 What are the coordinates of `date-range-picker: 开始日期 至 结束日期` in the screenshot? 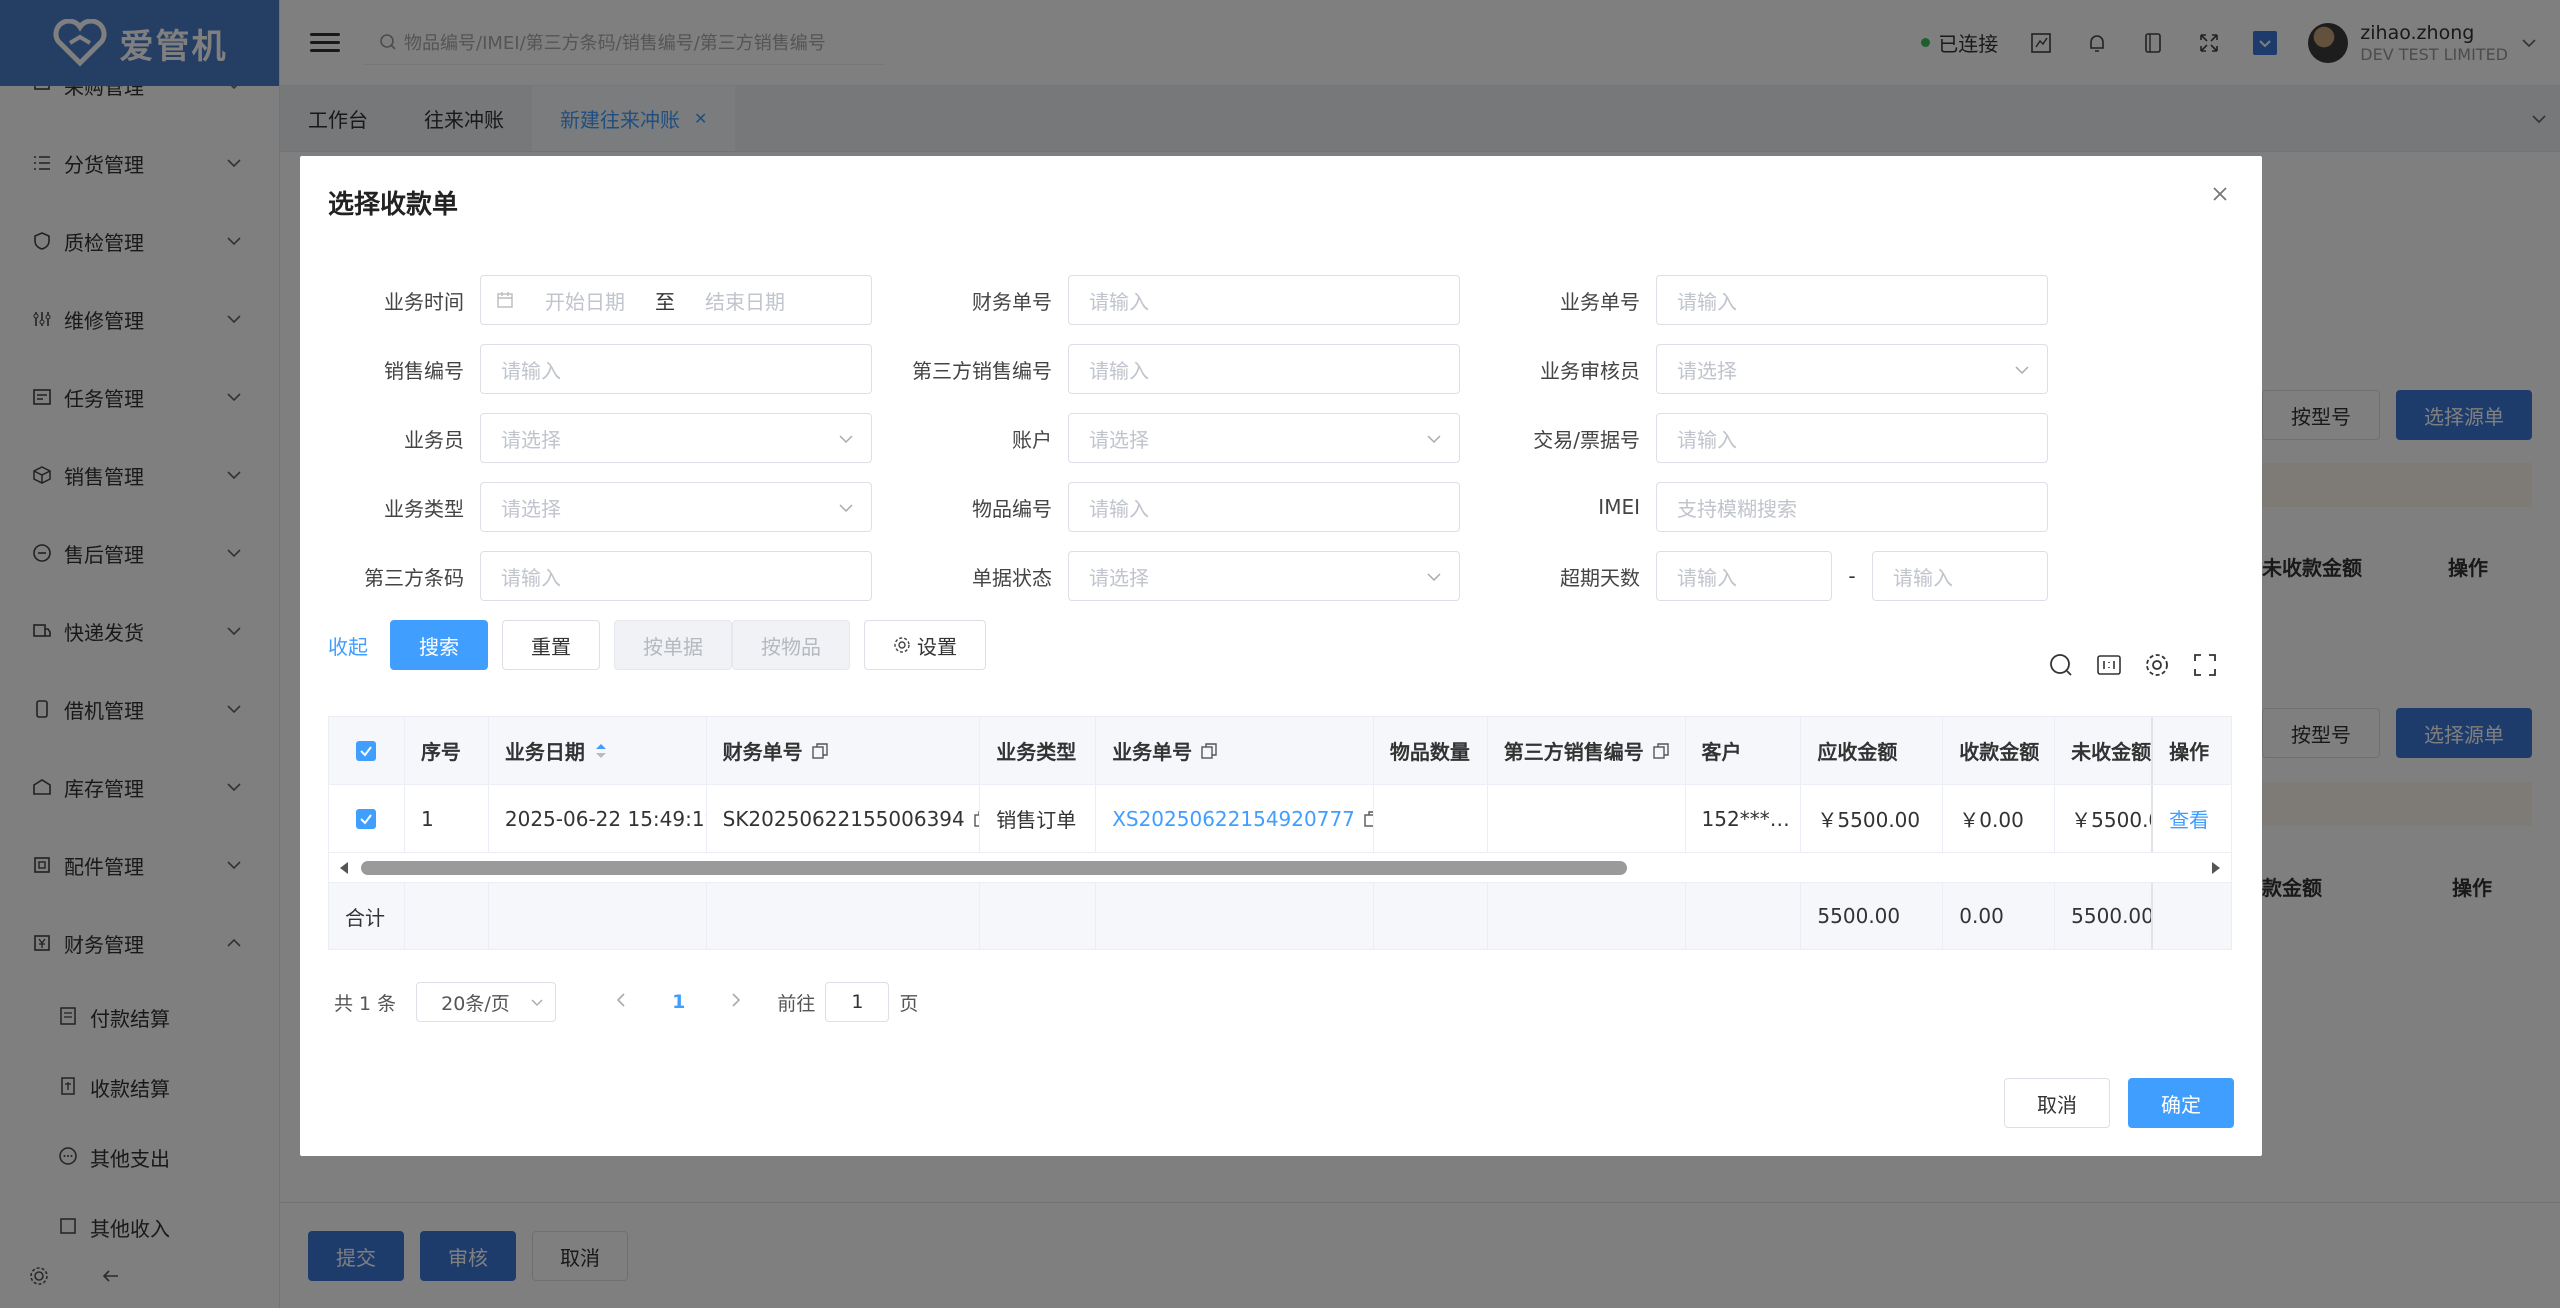 It's located at (676, 300).